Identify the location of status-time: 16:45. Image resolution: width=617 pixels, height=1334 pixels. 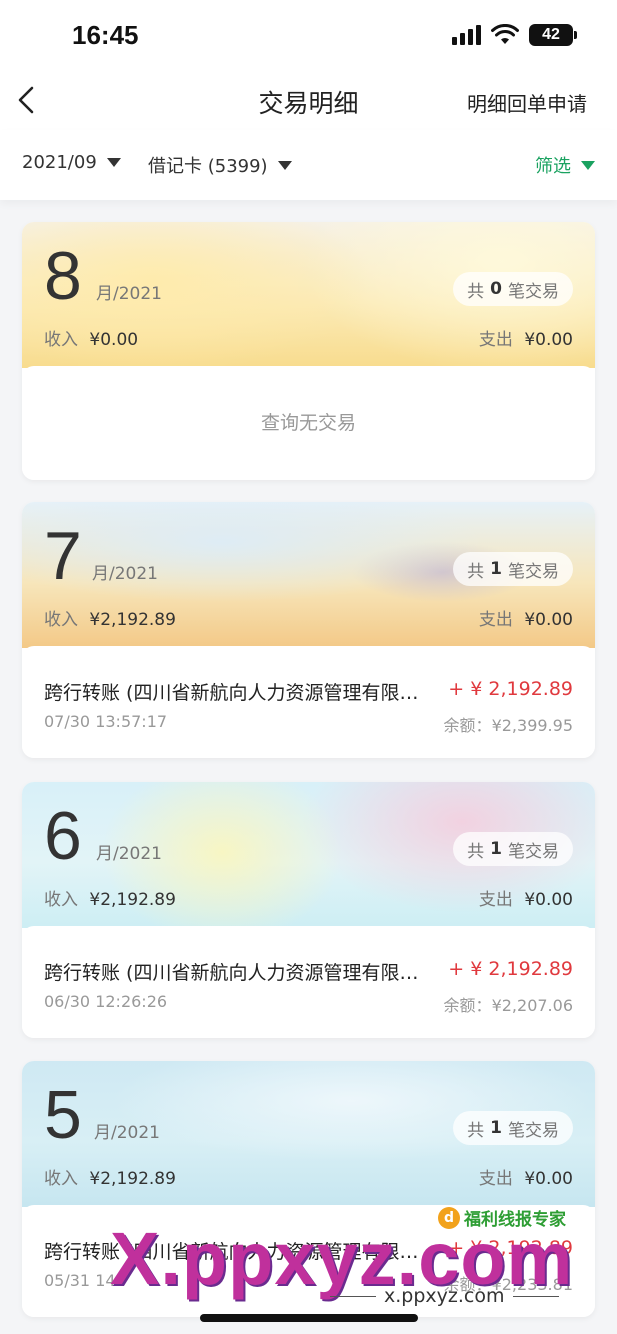
(105, 35).